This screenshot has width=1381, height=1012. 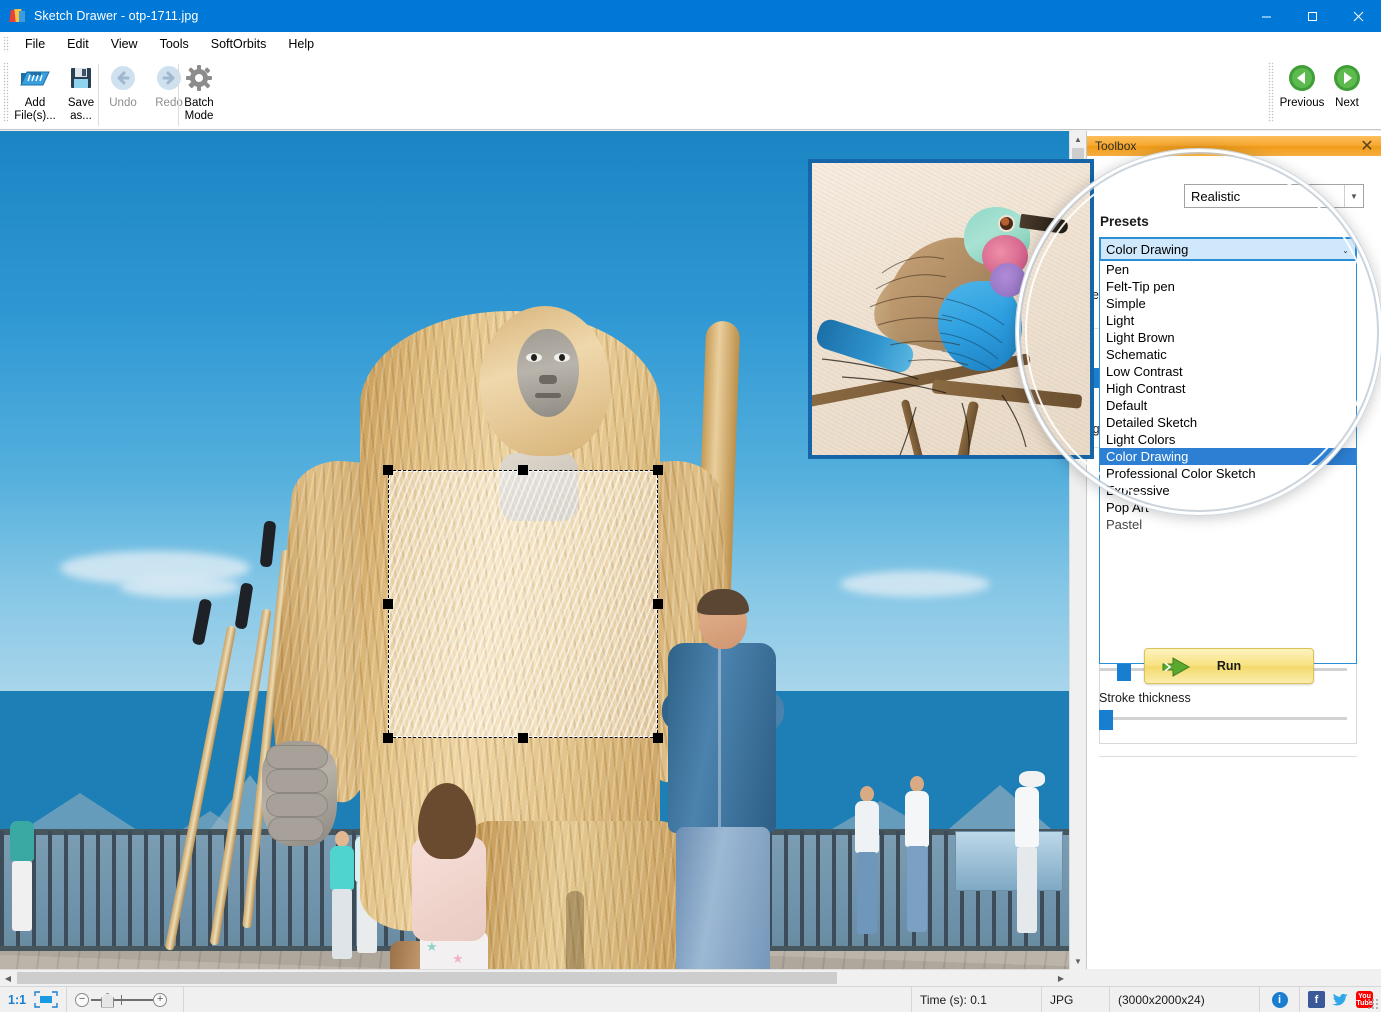 I want to click on zoom-out-button: −, so click(x=82, y=999).